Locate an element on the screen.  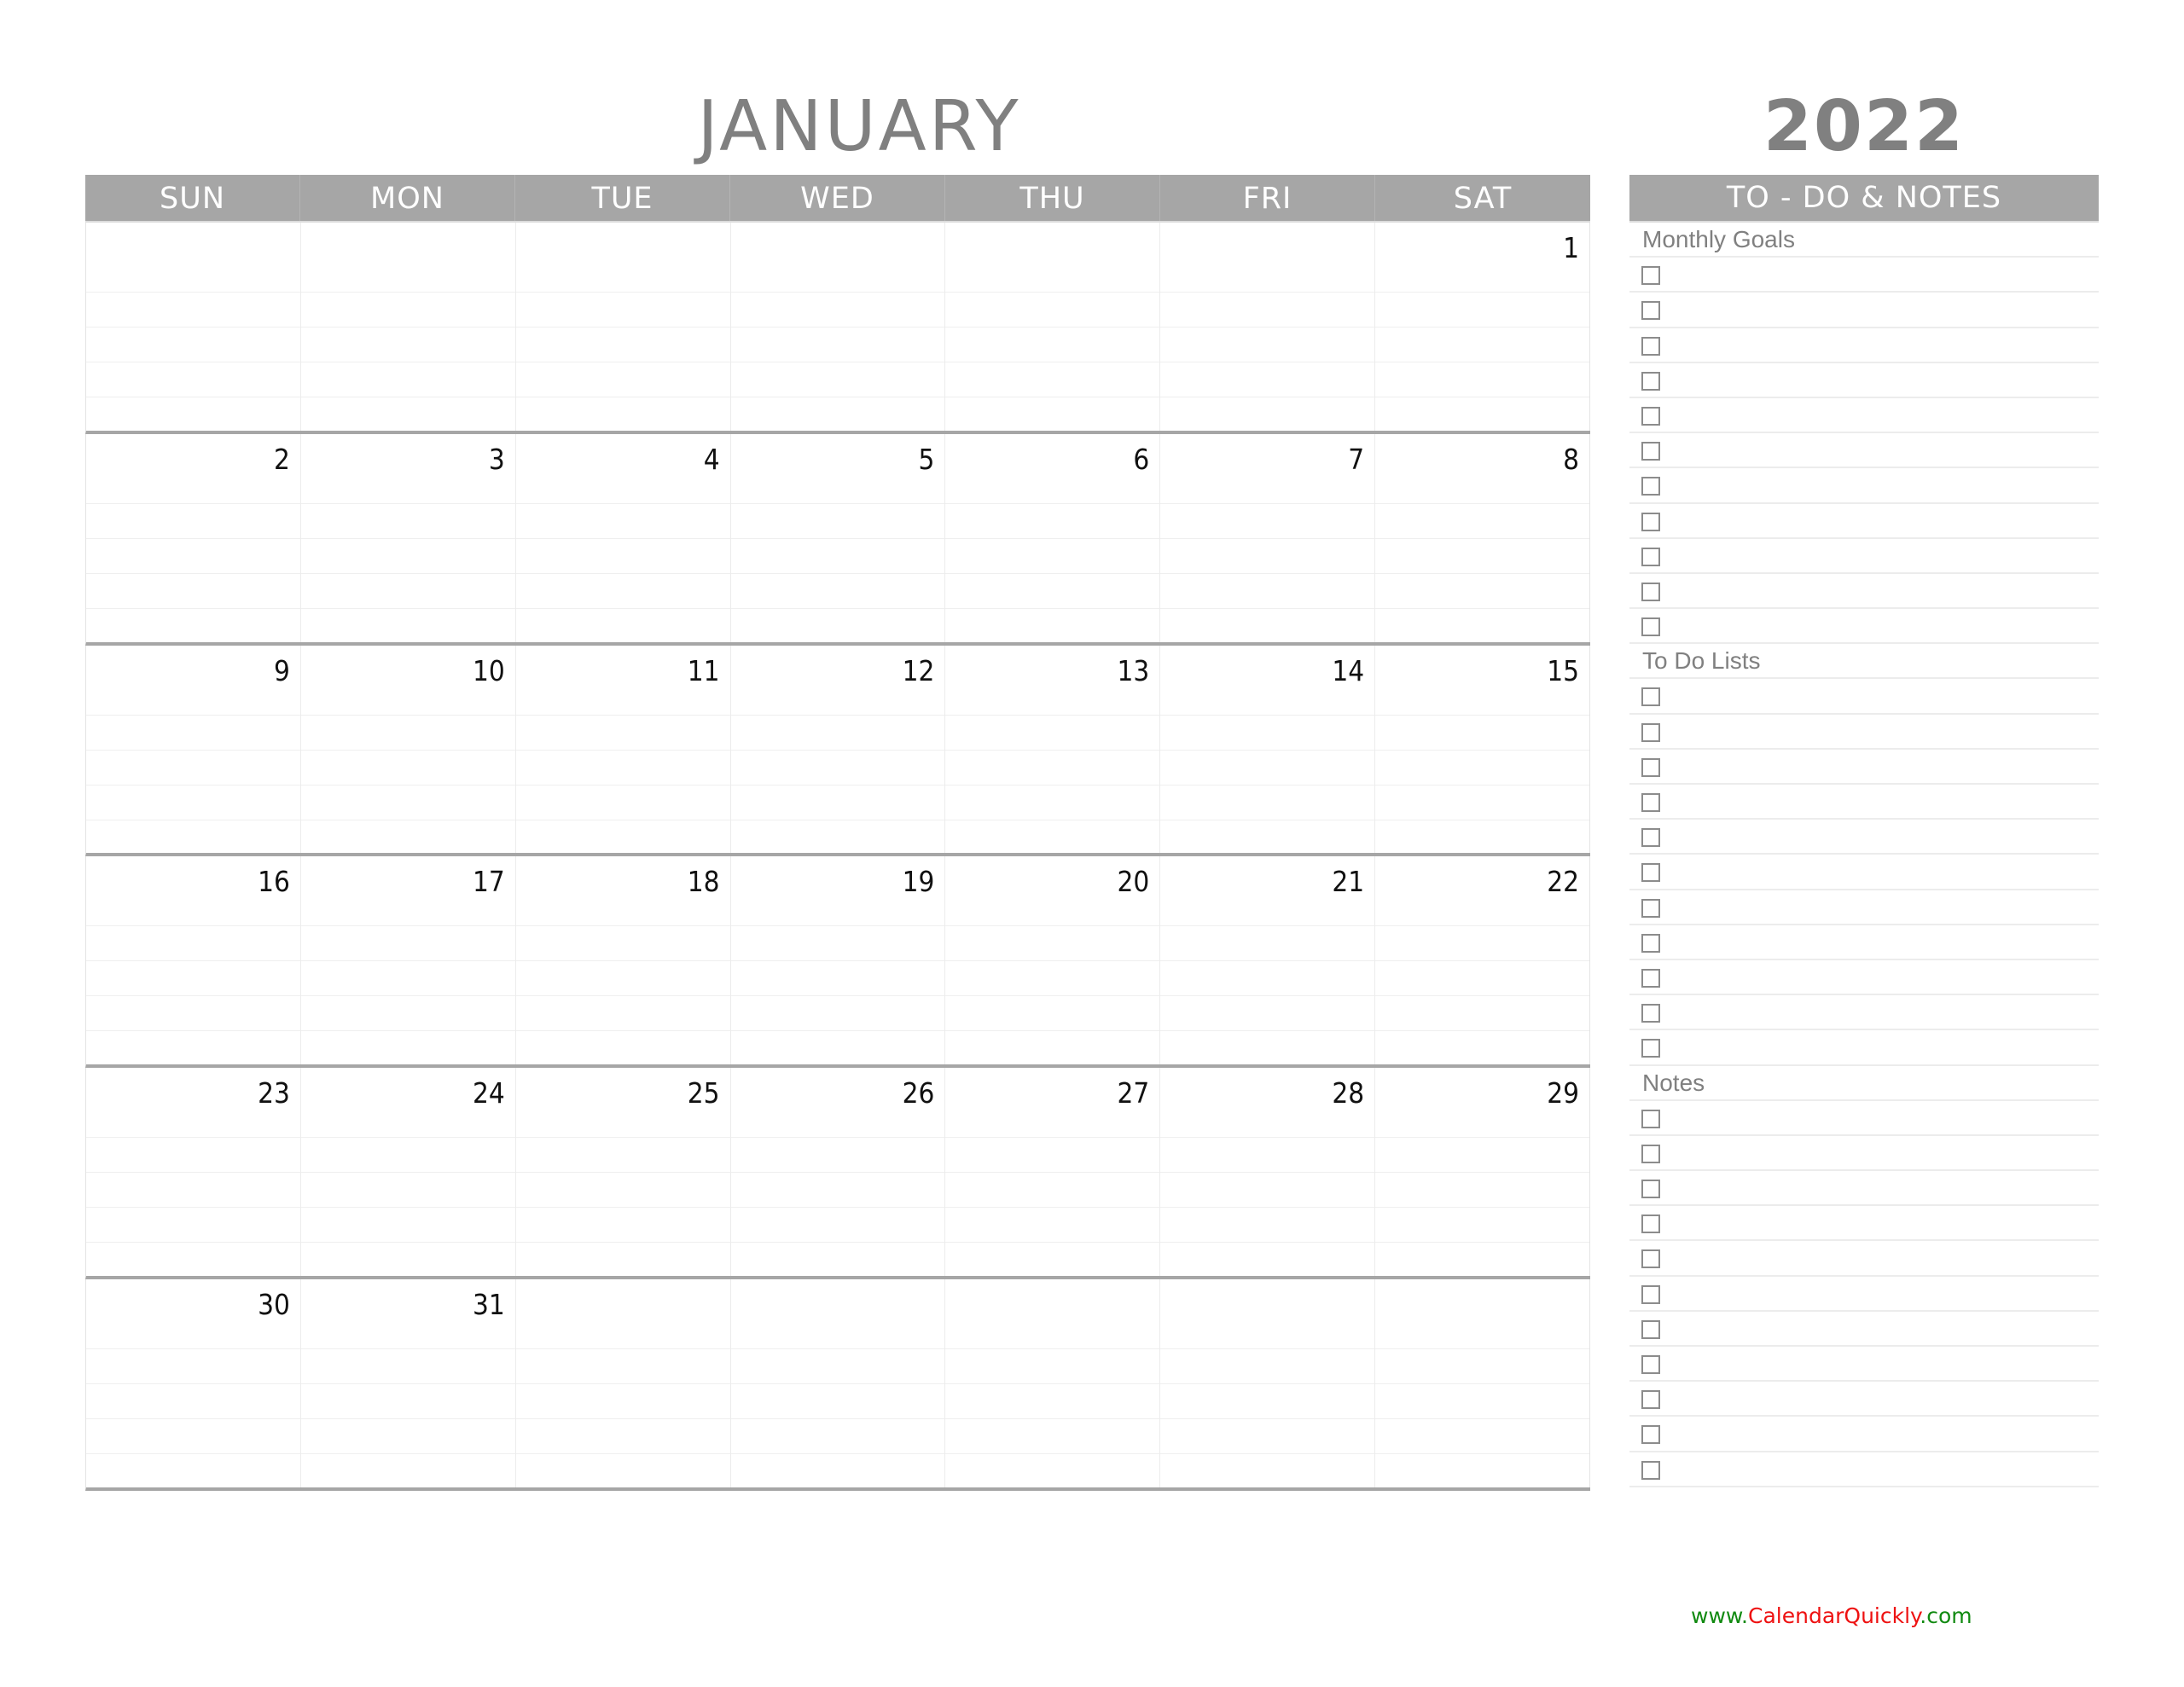
day-cell: 27 is located at coordinates (1053, 1172).